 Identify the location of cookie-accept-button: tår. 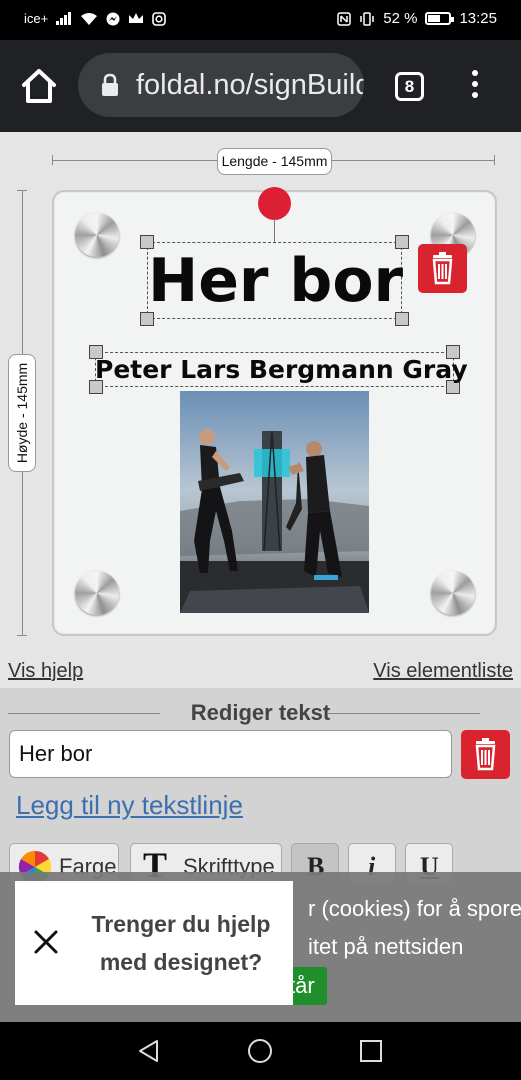
(307, 986).